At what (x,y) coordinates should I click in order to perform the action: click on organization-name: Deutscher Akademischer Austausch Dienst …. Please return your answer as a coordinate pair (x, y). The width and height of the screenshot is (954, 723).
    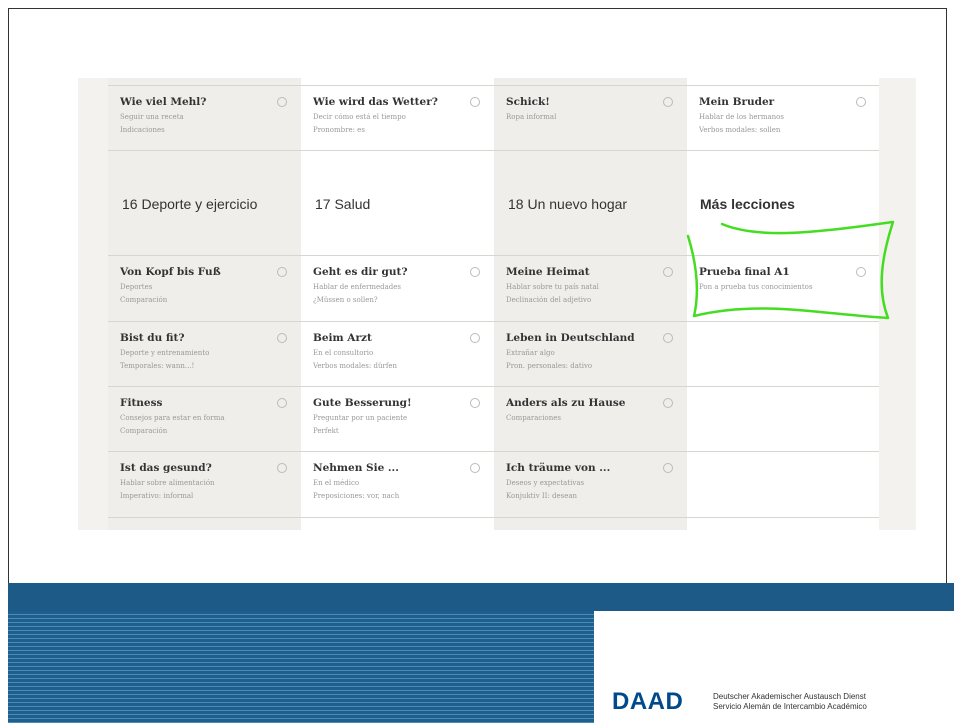
    Looking at the image, I should click on (790, 701).